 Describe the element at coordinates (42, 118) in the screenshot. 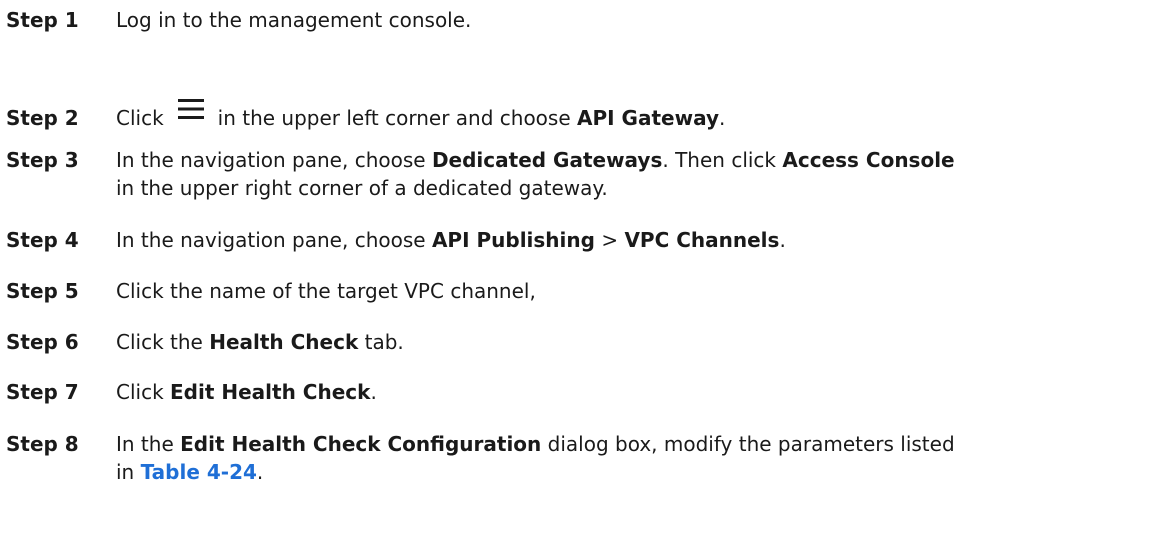

I see `step-label: Step 2` at that location.